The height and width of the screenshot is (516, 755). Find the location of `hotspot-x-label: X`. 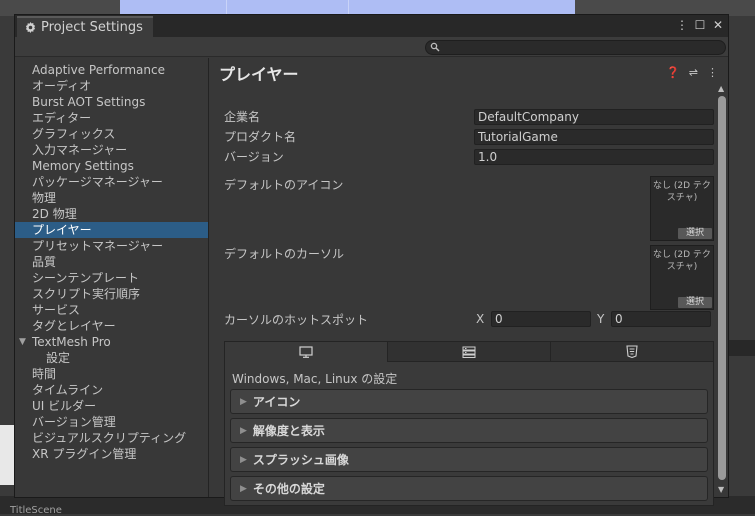

hotspot-x-label: X is located at coordinates (480, 319).